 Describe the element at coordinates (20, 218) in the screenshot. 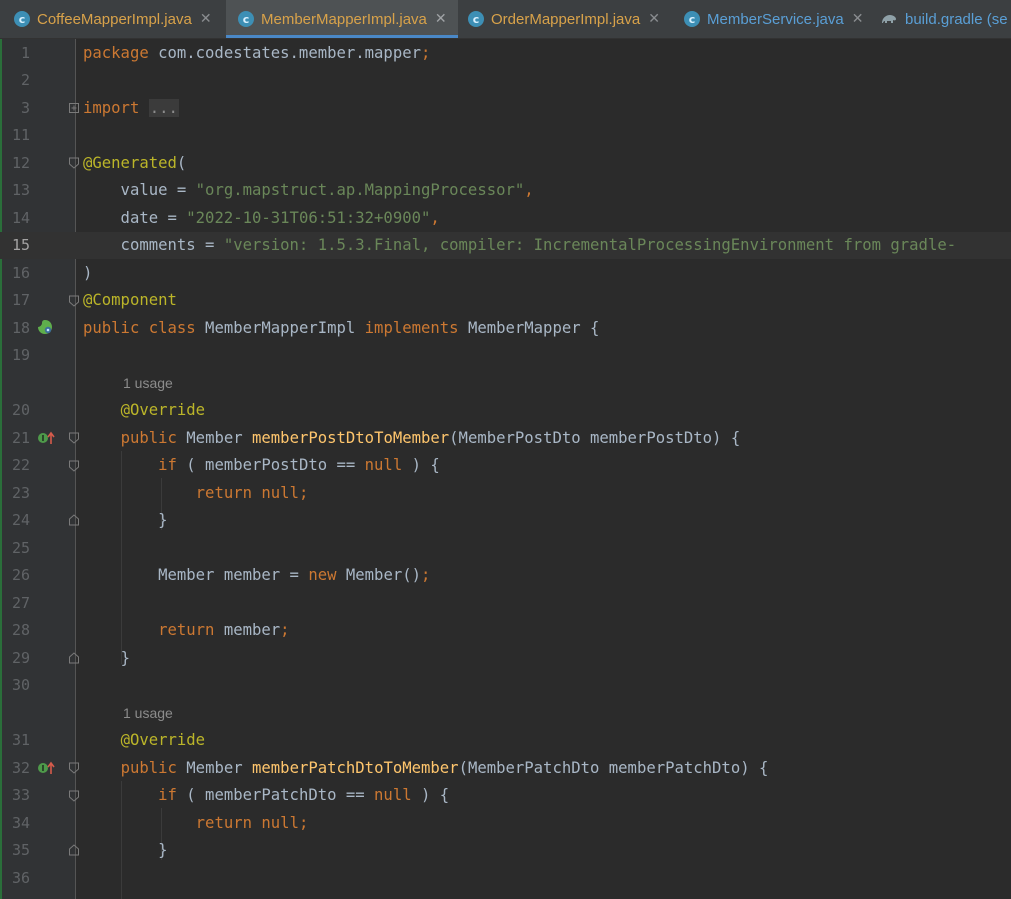

I see `line-number: 14` at that location.